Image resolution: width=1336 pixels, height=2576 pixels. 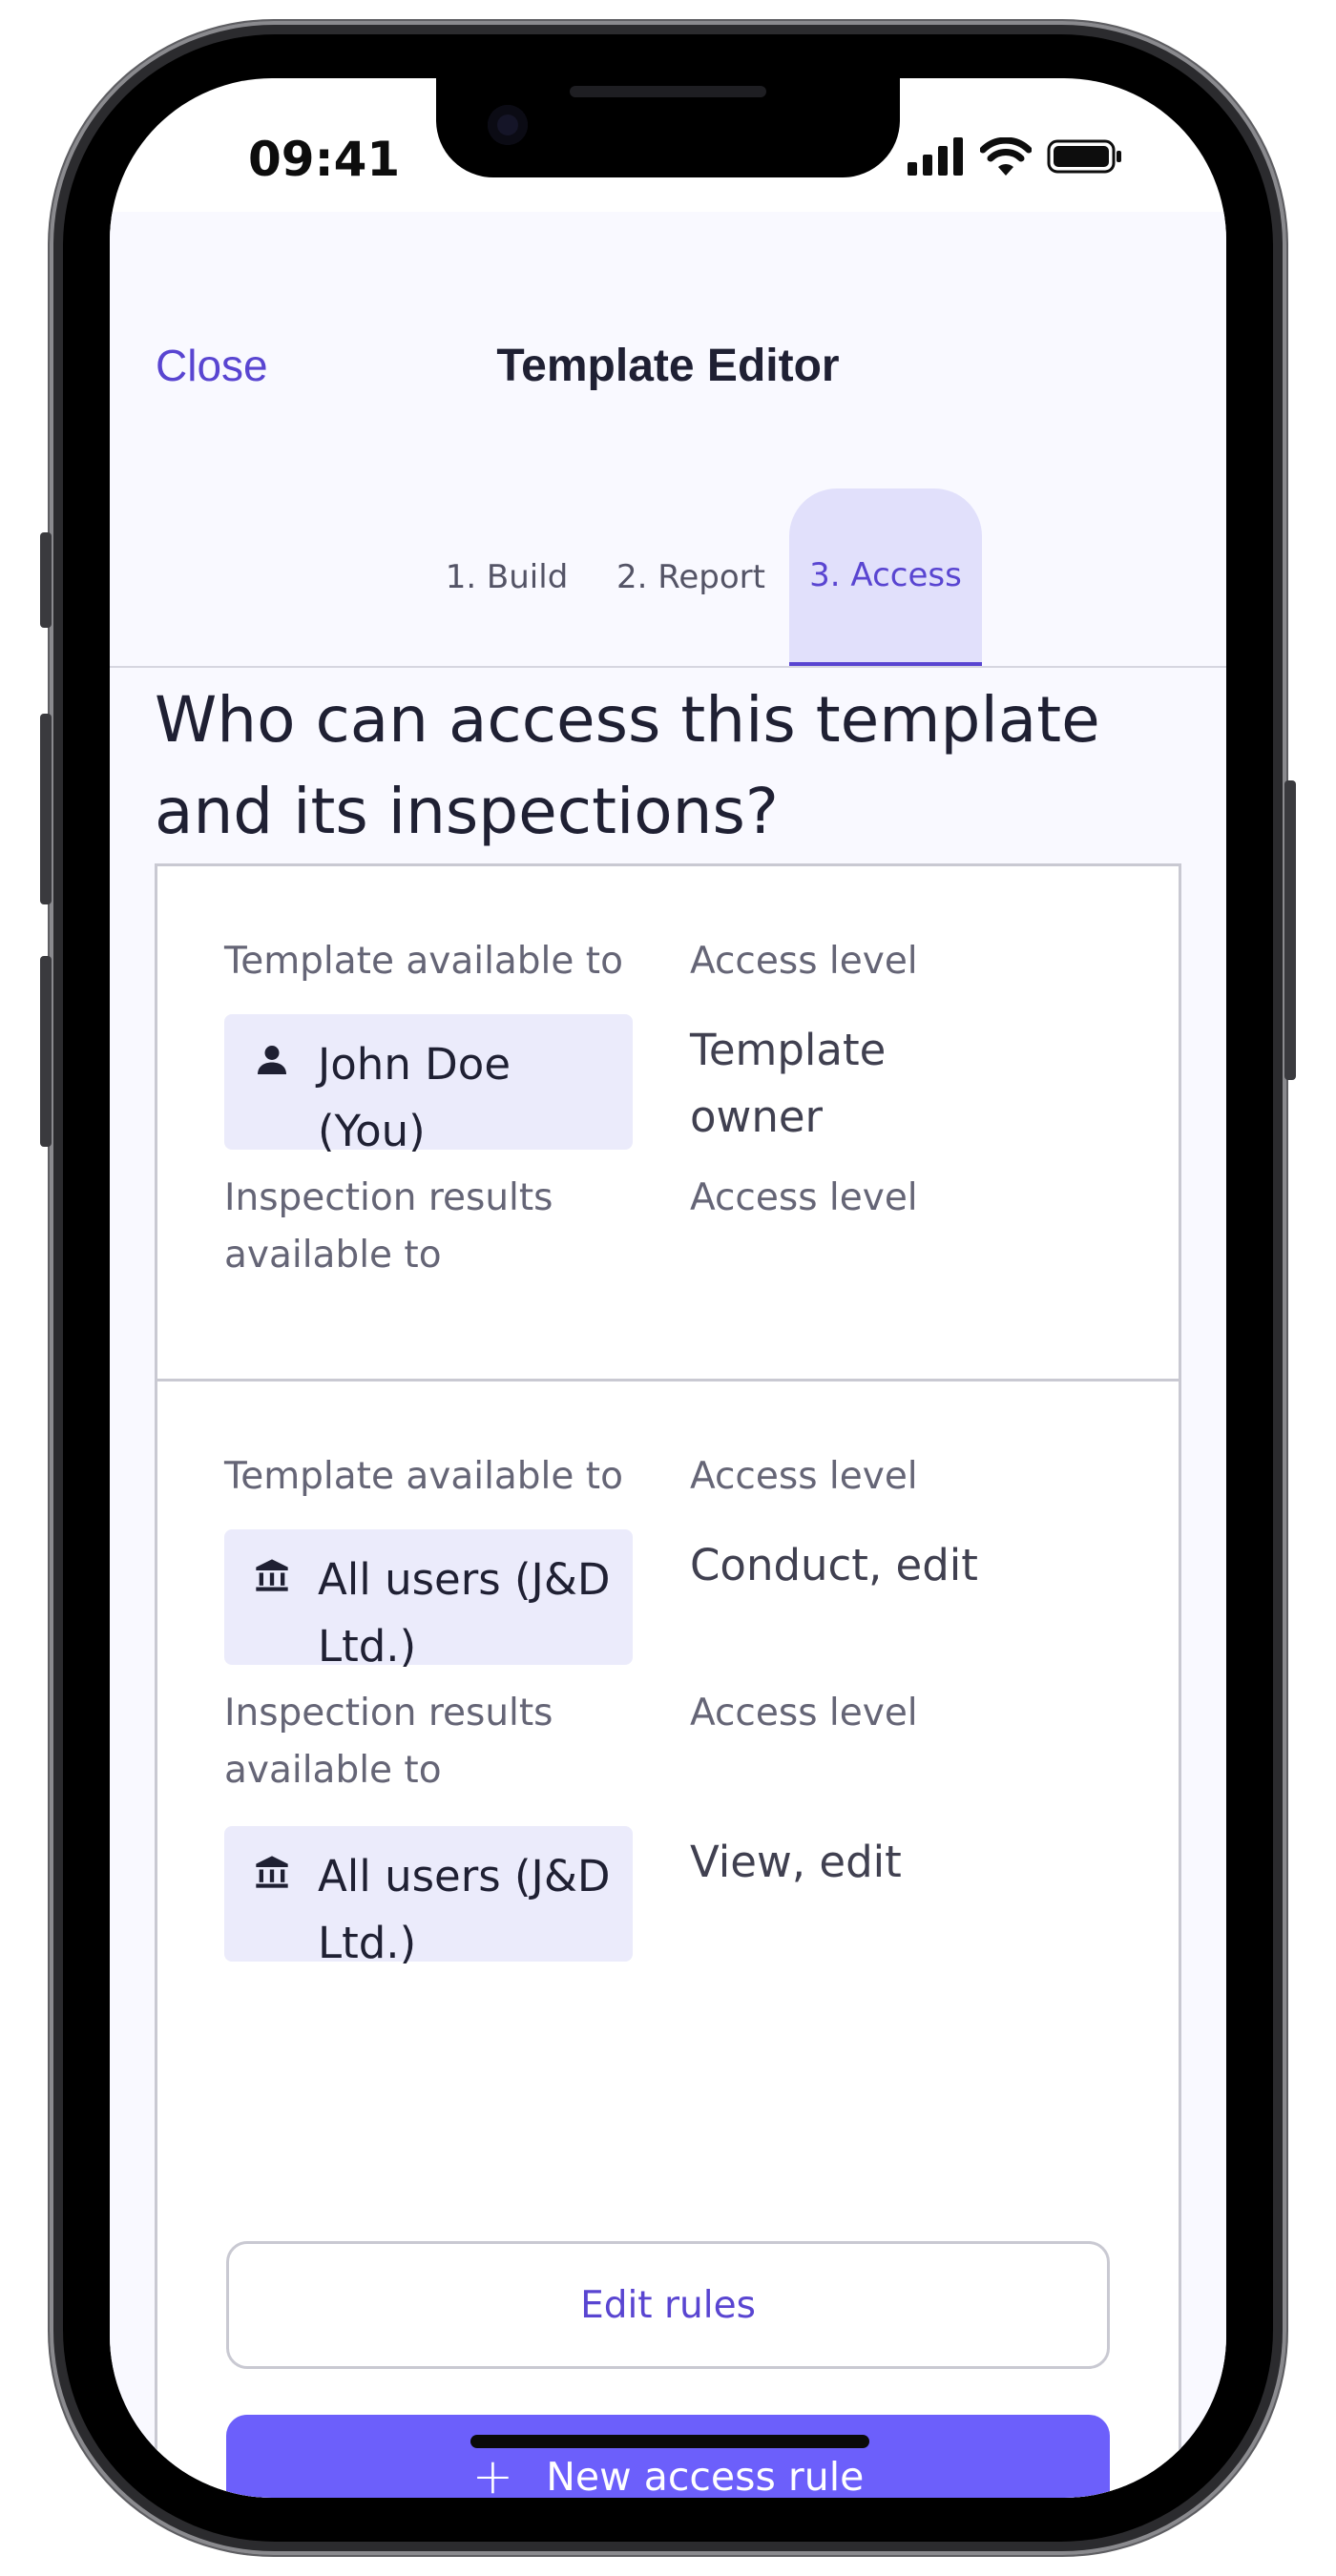 What do you see at coordinates (508, 125) in the screenshot?
I see `front-camera` at bounding box center [508, 125].